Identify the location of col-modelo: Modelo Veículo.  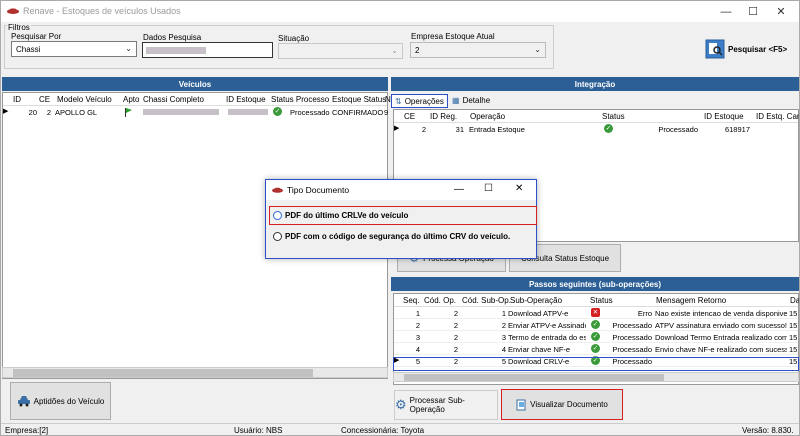
(84, 99).